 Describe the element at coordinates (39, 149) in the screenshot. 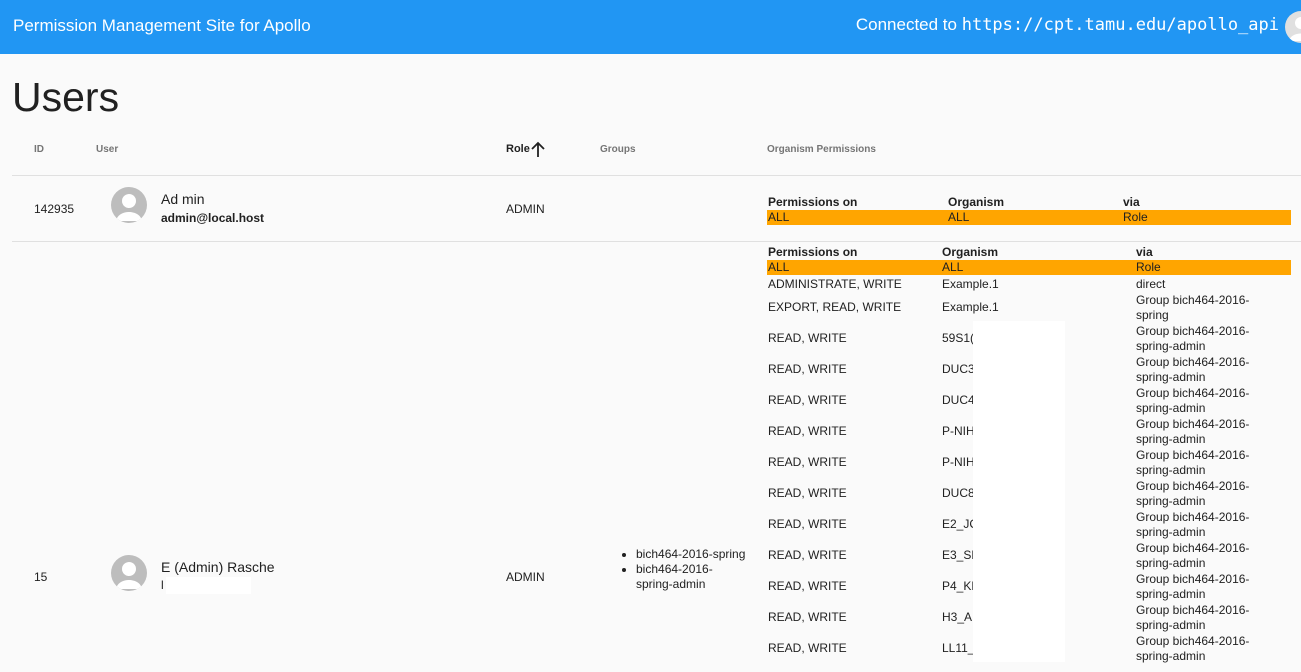

I see `column-header-id: ID` at that location.